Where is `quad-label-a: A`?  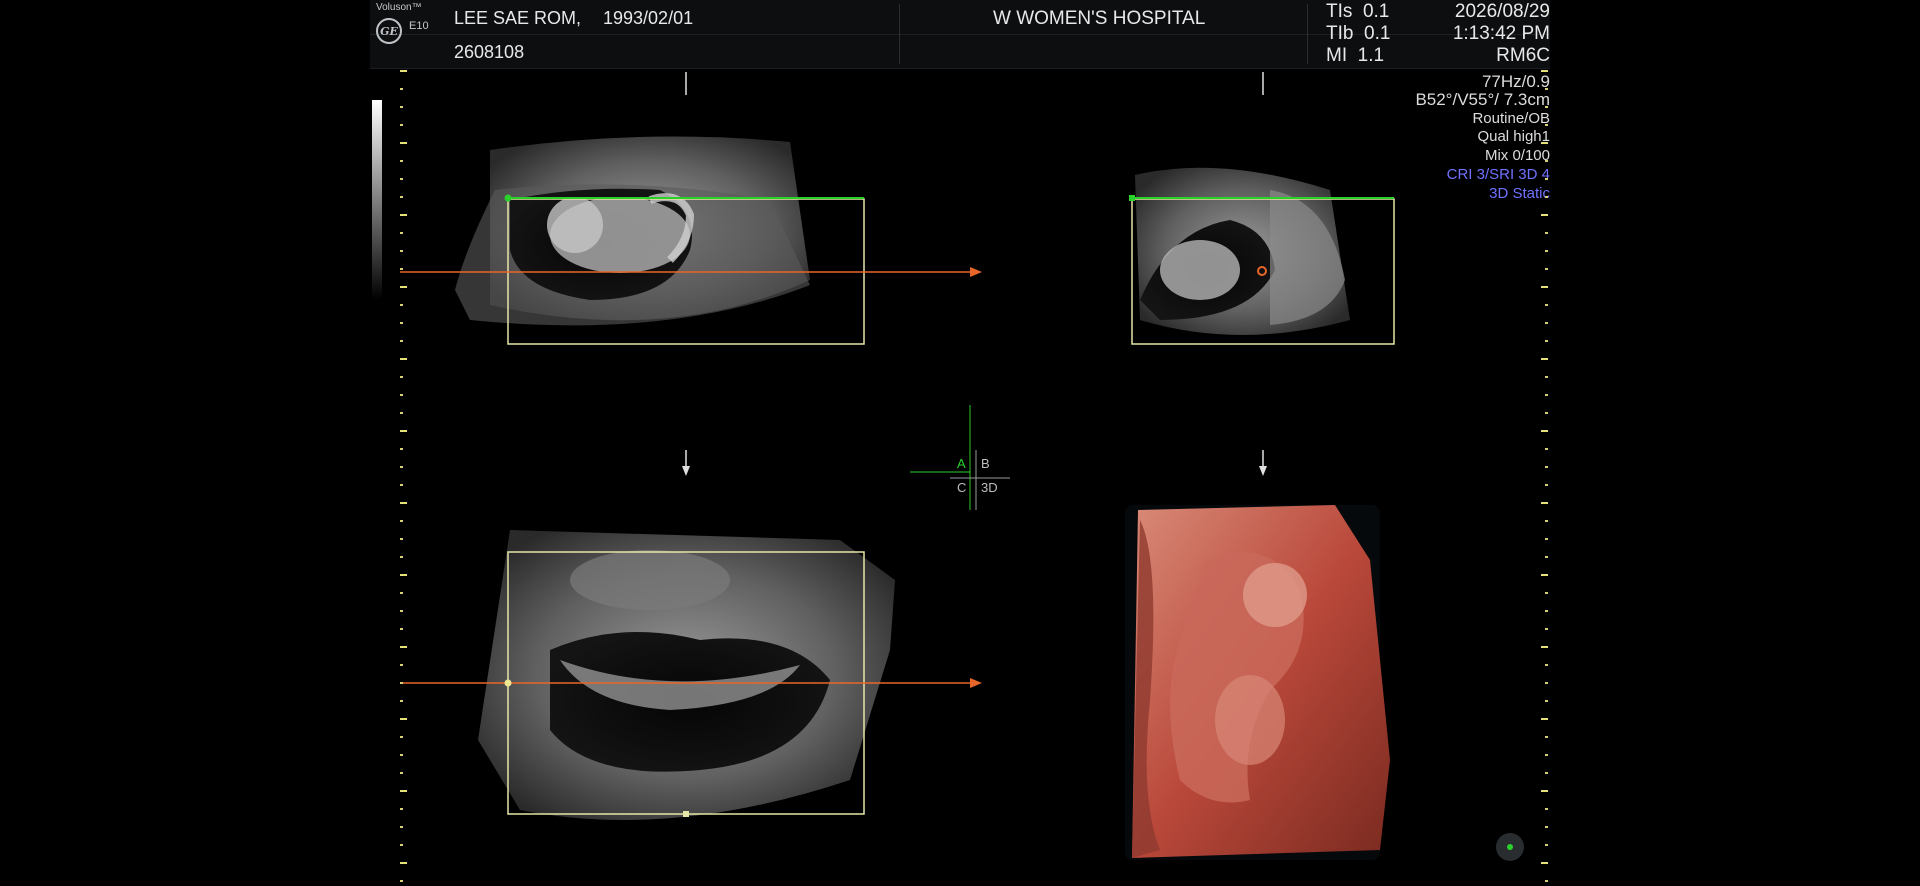
quad-label-a: A is located at coordinates (961, 463).